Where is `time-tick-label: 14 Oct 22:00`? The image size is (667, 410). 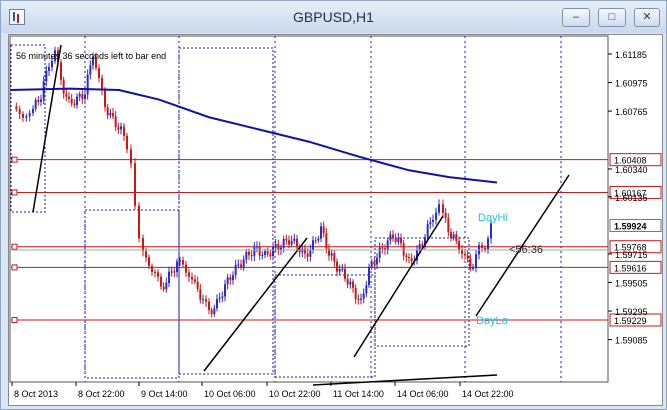
time-tick-label: 14 Oct 22:00 is located at coordinates (488, 394).